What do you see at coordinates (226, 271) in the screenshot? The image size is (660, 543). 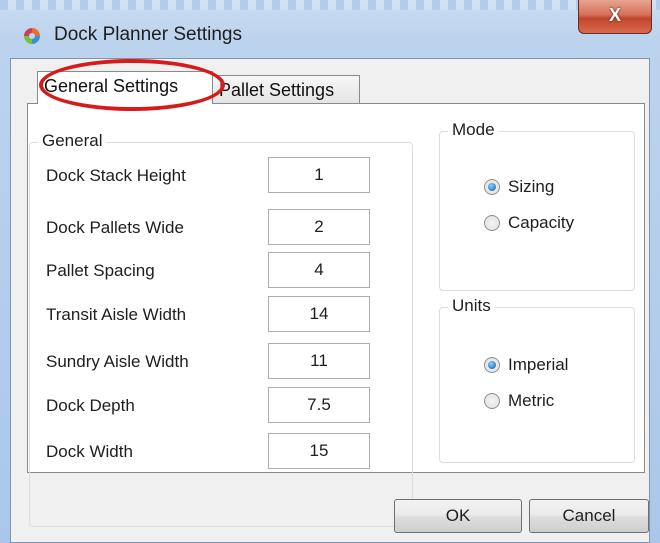 I see `field-pallet-spacing: Pallet Spacing 4` at bounding box center [226, 271].